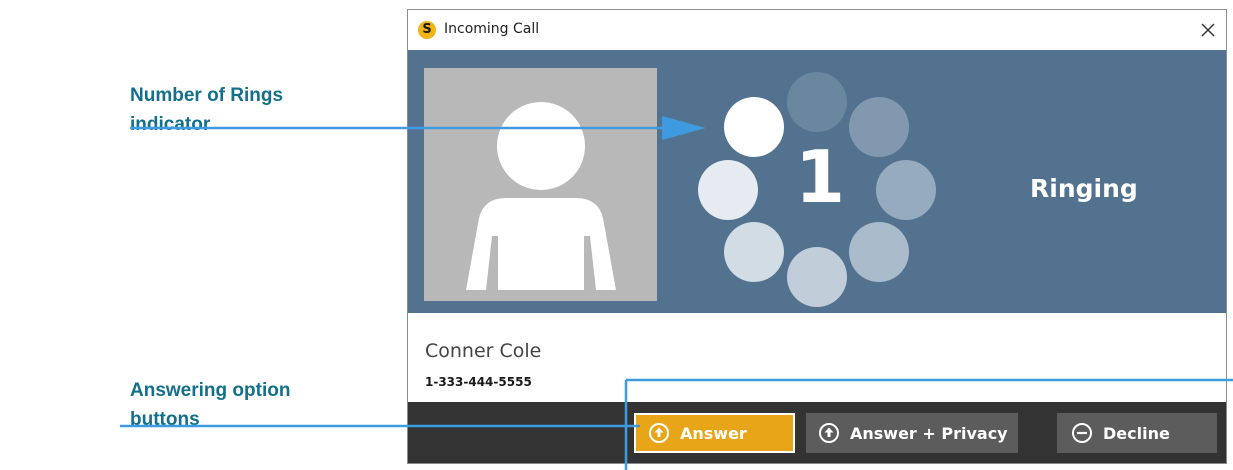  What do you see at coordinates (1084, 188) in the screenshot?
I see `call-status: Ringing` at bounding box center [1084, 188].